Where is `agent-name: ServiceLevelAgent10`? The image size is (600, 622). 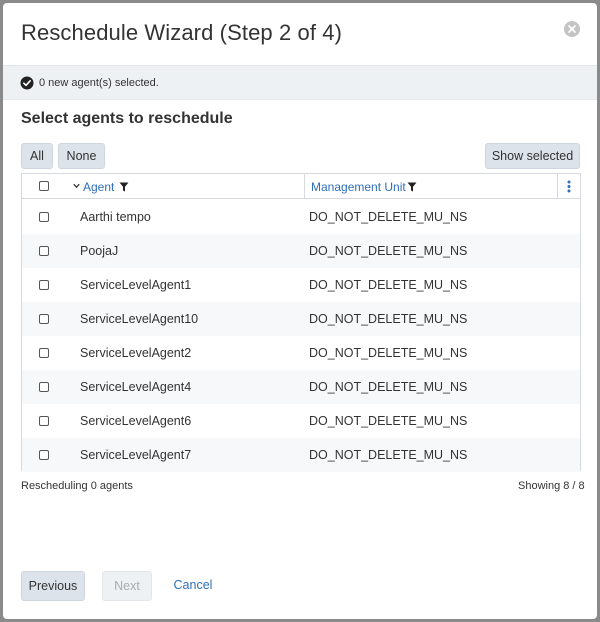
agent-name: ServiceLevelAgent10 is located at coordinates (139, 319).